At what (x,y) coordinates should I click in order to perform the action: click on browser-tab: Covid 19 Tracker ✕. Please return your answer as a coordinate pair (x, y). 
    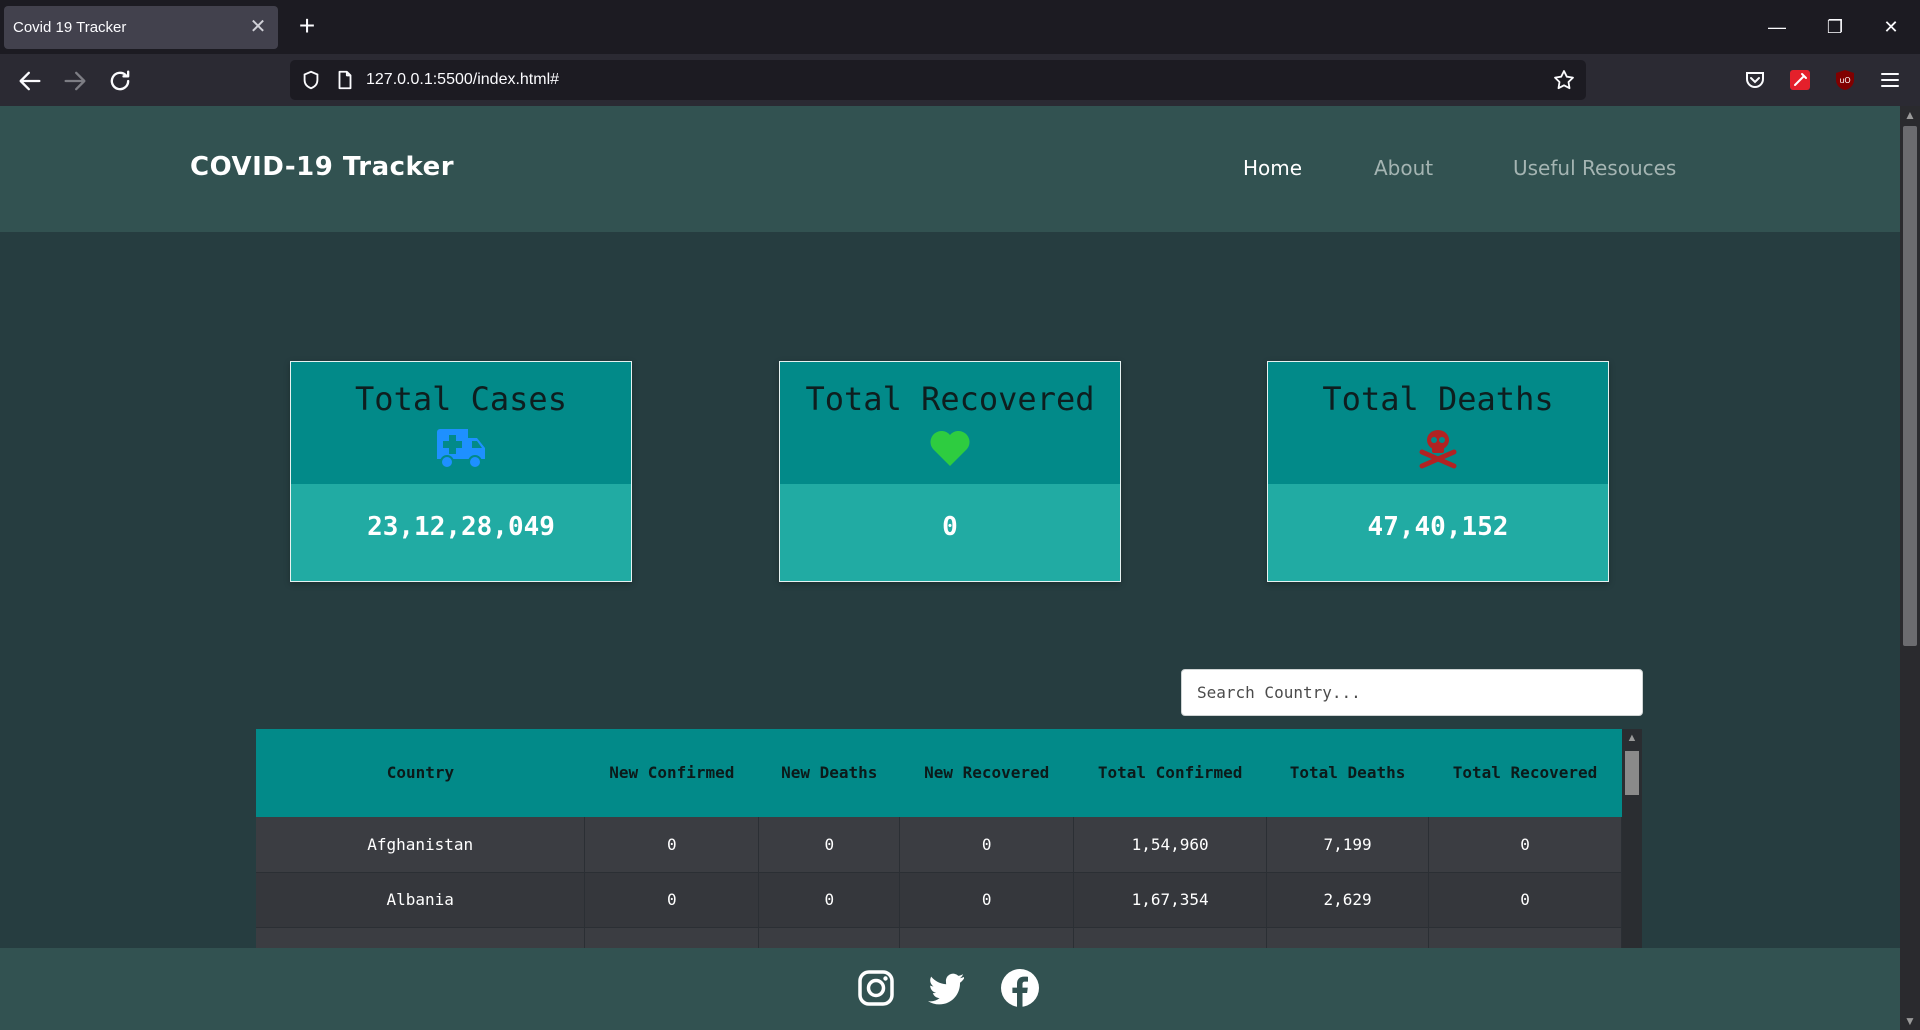
    Looking at the image, I should click on (141, 27).